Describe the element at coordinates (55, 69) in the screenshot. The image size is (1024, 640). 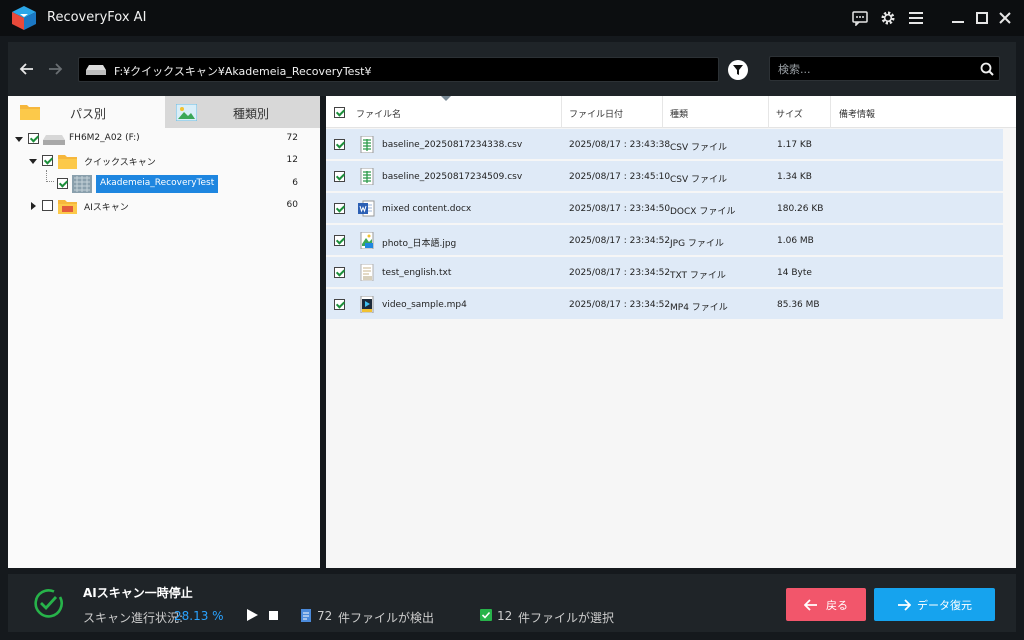
I see `forward-arrow-icon` at that location.